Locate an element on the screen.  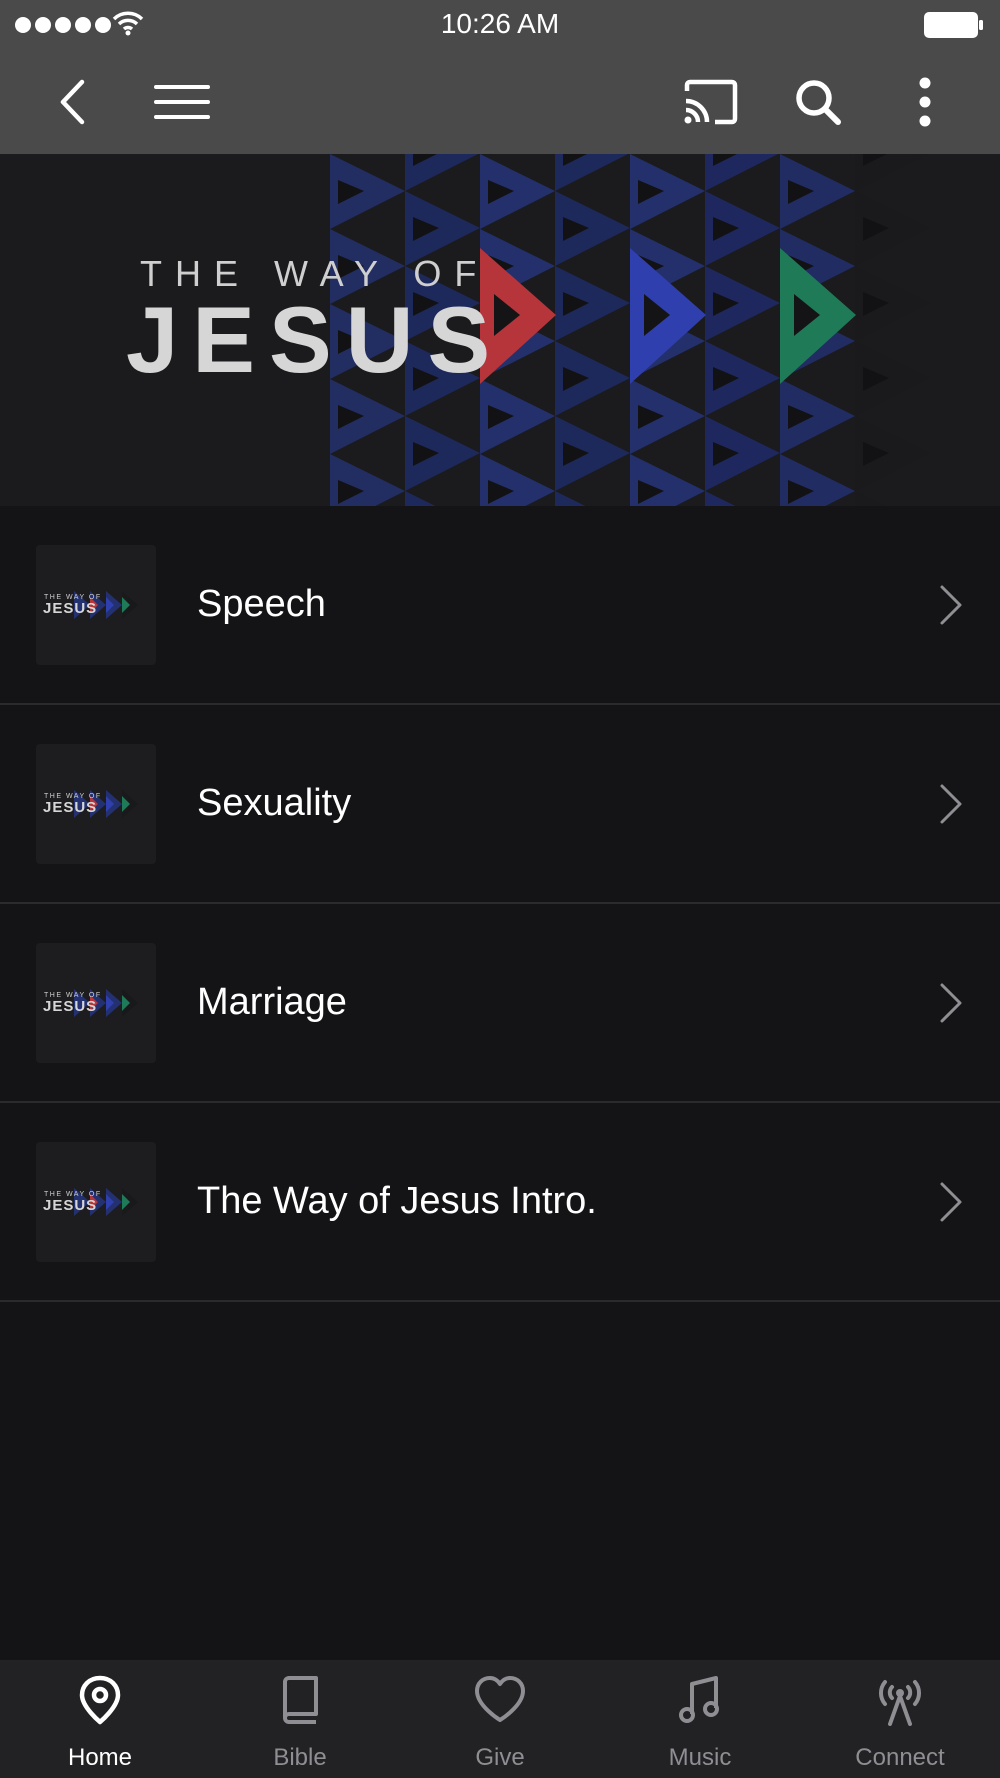
status-time: 10:26 AM is located at coordinates (500, 23).